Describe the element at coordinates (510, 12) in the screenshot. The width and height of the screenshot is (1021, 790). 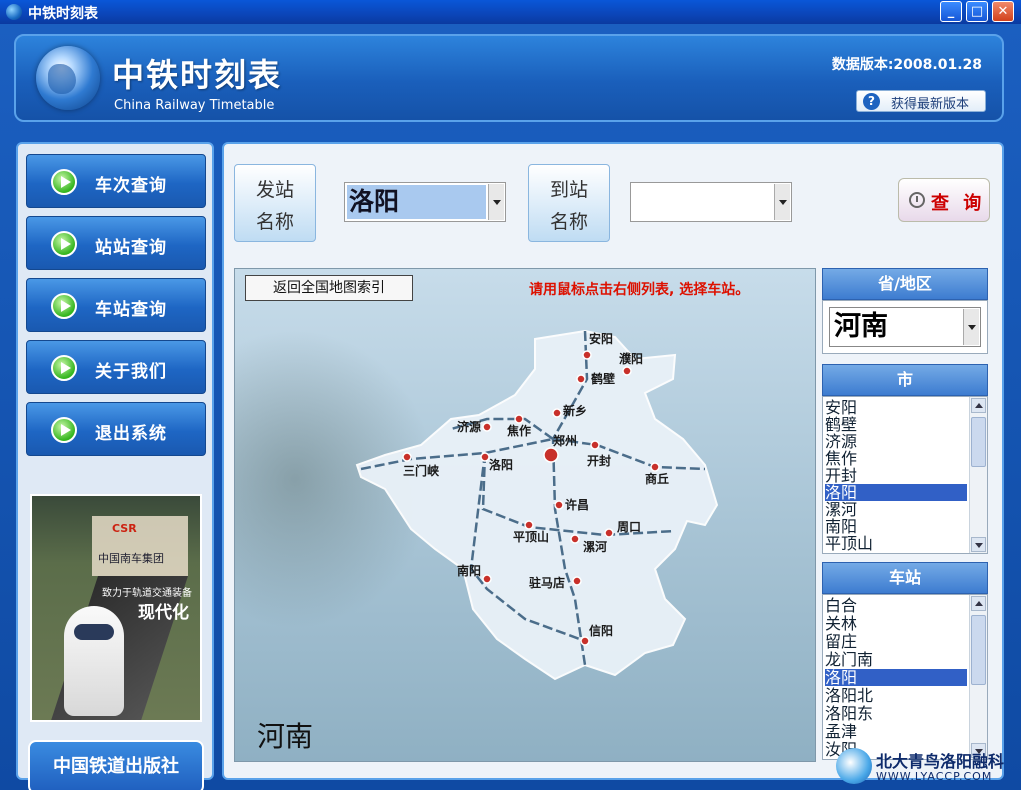
I see `title-bar: 中铁时刻表 _ □ ✕` at that location.